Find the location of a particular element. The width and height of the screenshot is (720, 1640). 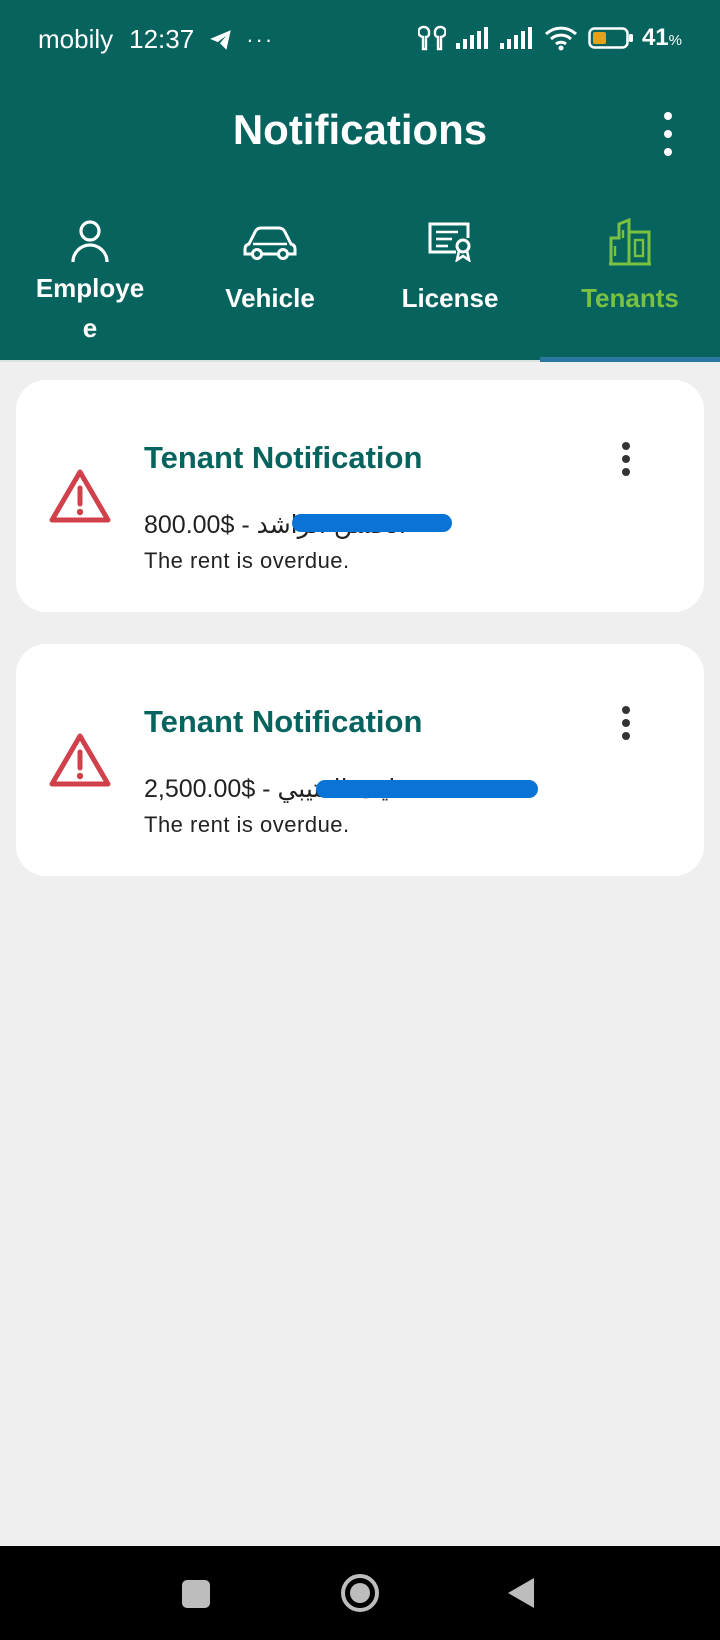

tab-license: License is located at coordinates (450, 280).